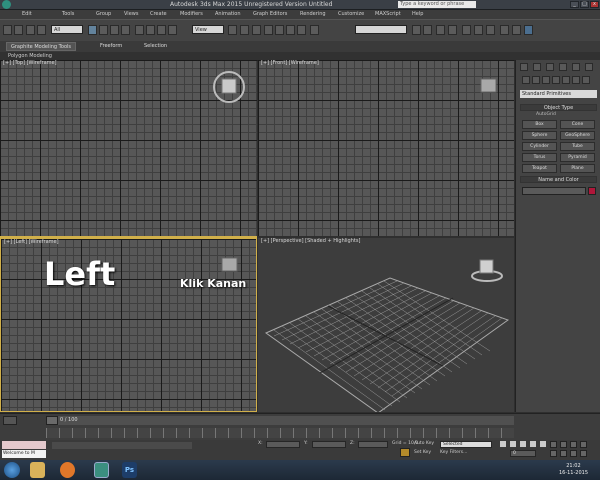 The width and height of the screenshot is (600, 480). Describe the element at coordinates (381, 29) in the screenshot. I see `named-selection-dropdown` at that location.